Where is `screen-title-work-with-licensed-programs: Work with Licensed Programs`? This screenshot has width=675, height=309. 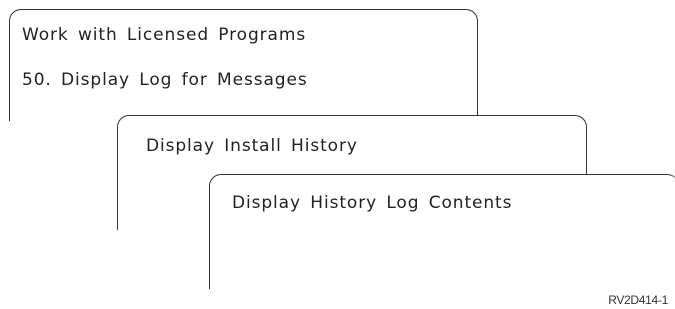
screen-title-work-with-licensed-programs: Work with Licensed Programs is located at coordinates (164, 35).